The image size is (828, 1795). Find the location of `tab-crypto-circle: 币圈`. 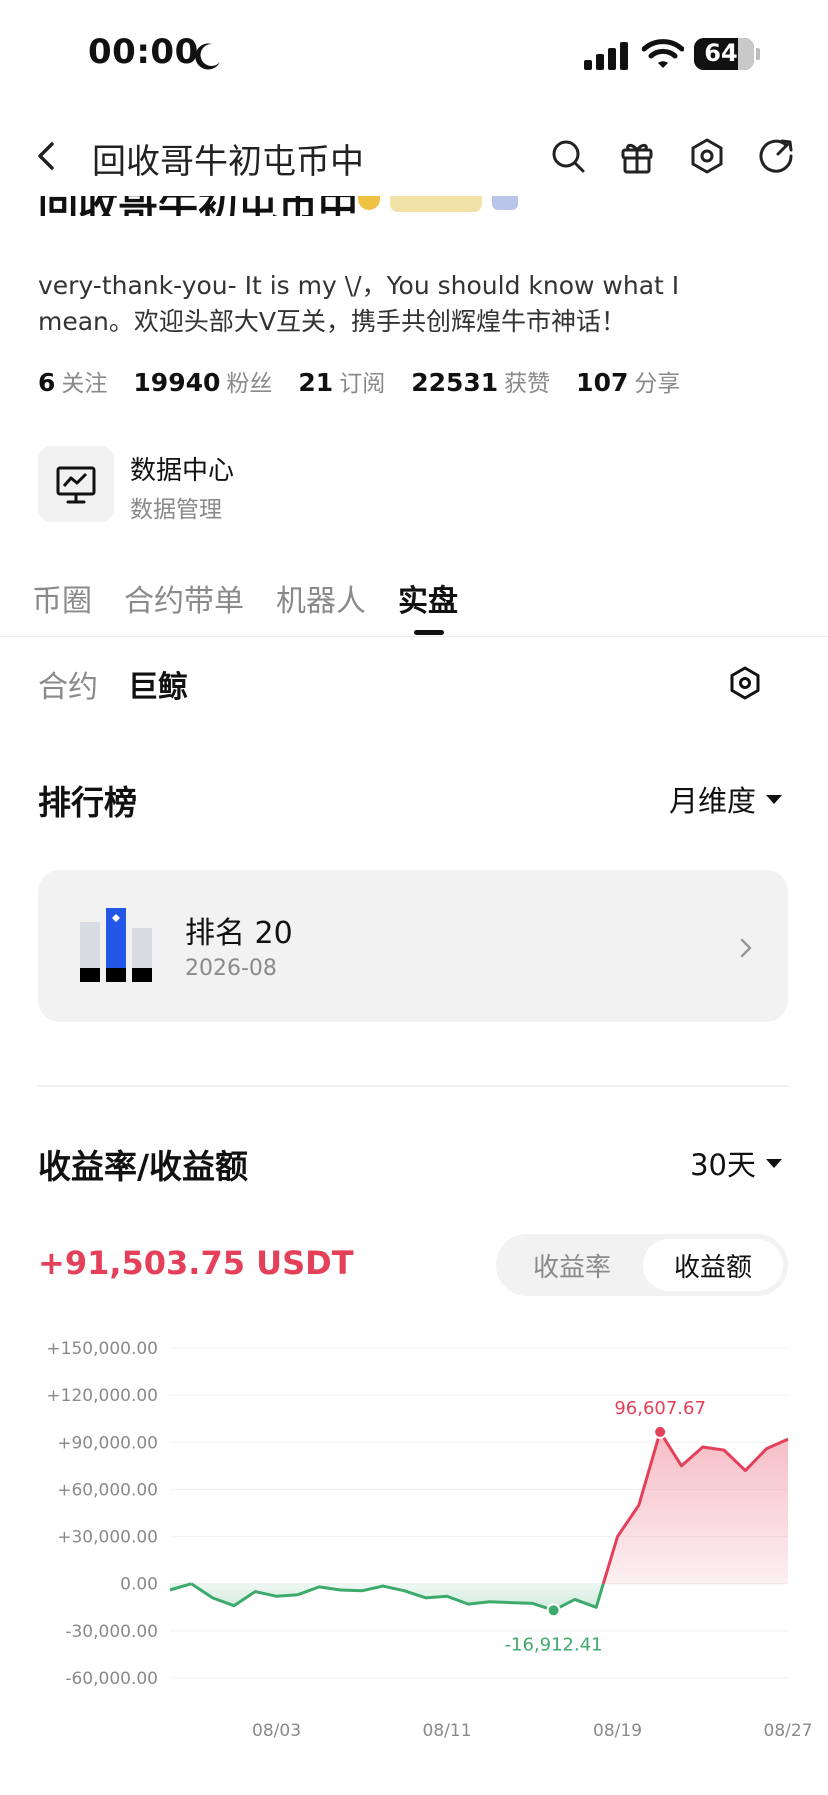

tab-crypto-circle: 币圈 is located at coordinates (62, 598).